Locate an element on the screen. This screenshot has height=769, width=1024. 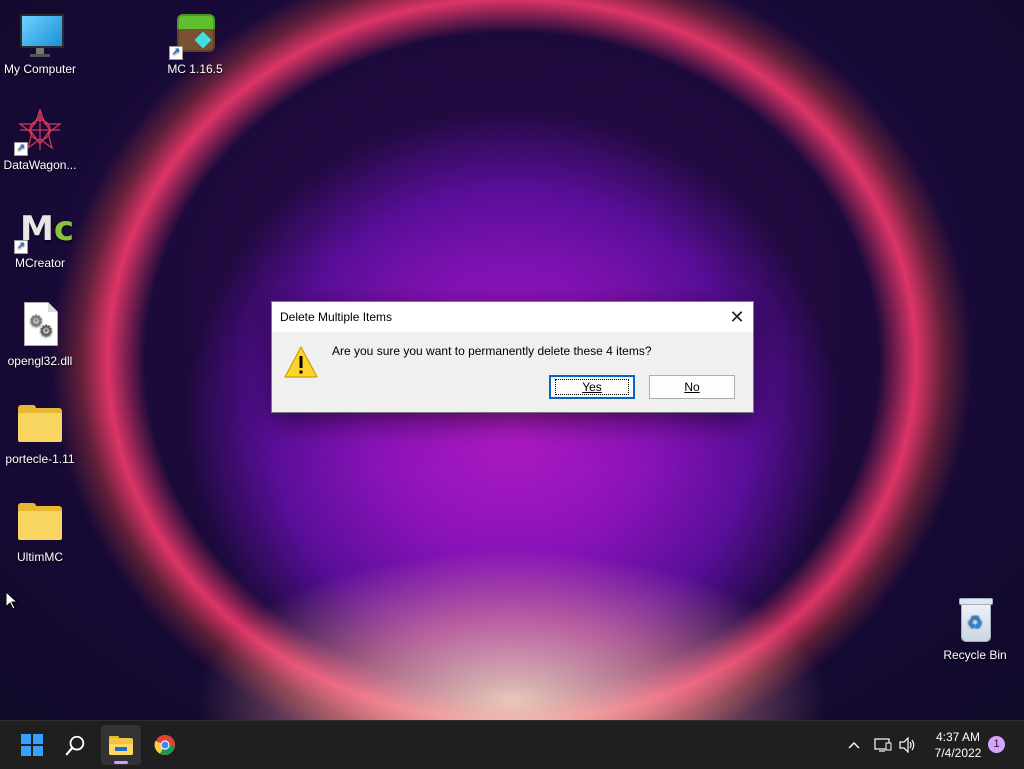
desktop-icon-opengl32-dll: ⚙ ⚙ opengl32.dll is located at coordinates (40, 335).